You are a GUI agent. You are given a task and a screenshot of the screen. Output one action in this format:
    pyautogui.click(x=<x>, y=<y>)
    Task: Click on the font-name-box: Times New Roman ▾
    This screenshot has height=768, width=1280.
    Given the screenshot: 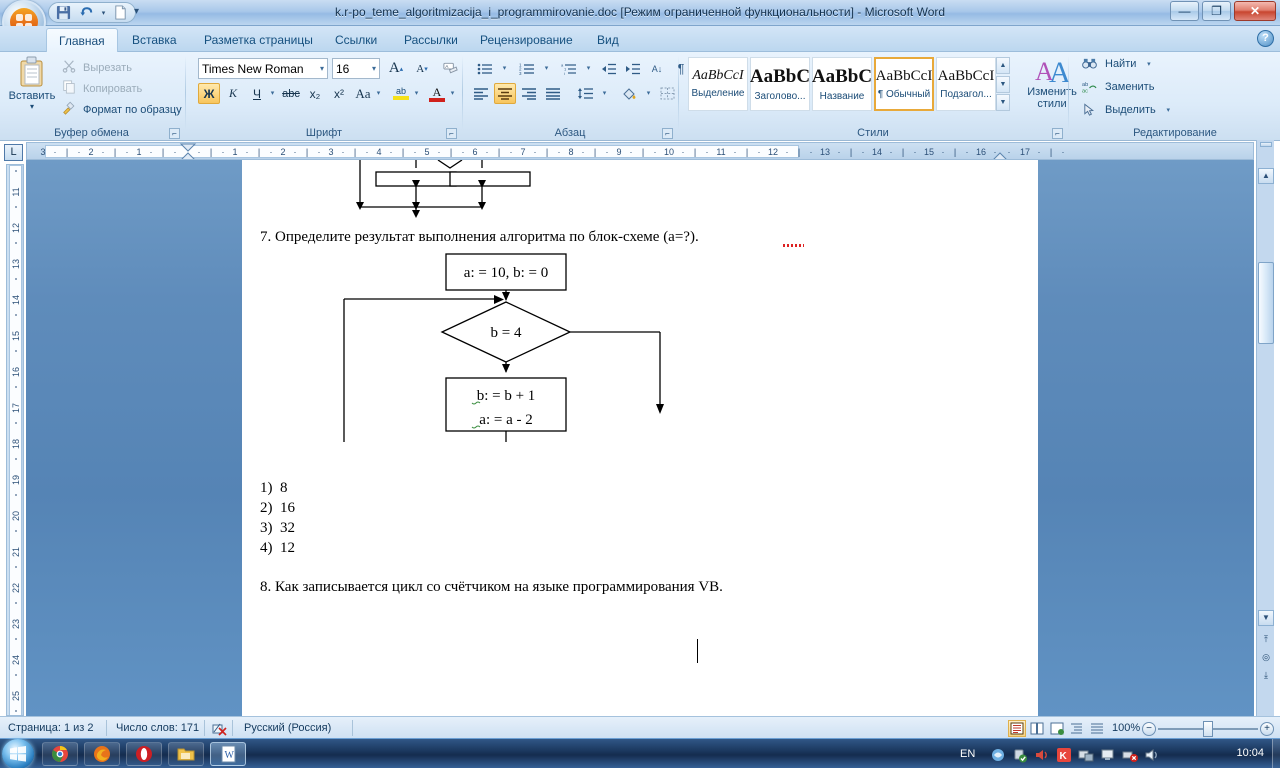 What is the action you would take?
    pyautogui.click(x=263, y=68)
    